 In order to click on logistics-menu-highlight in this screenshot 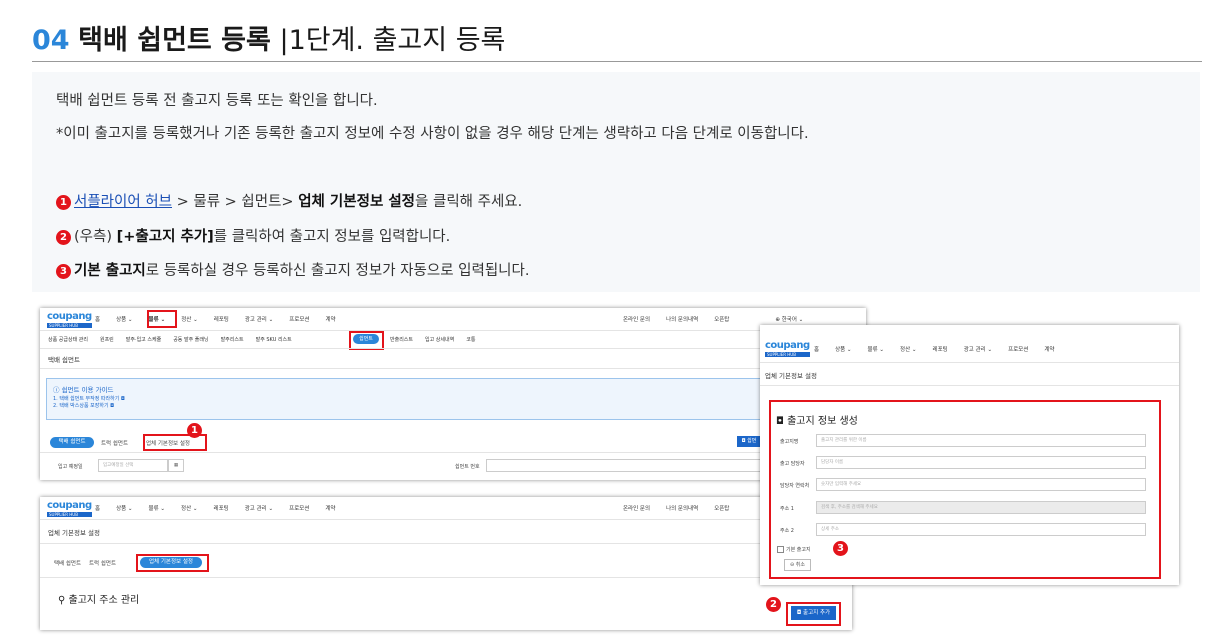, I will do `click(162, 319)`.